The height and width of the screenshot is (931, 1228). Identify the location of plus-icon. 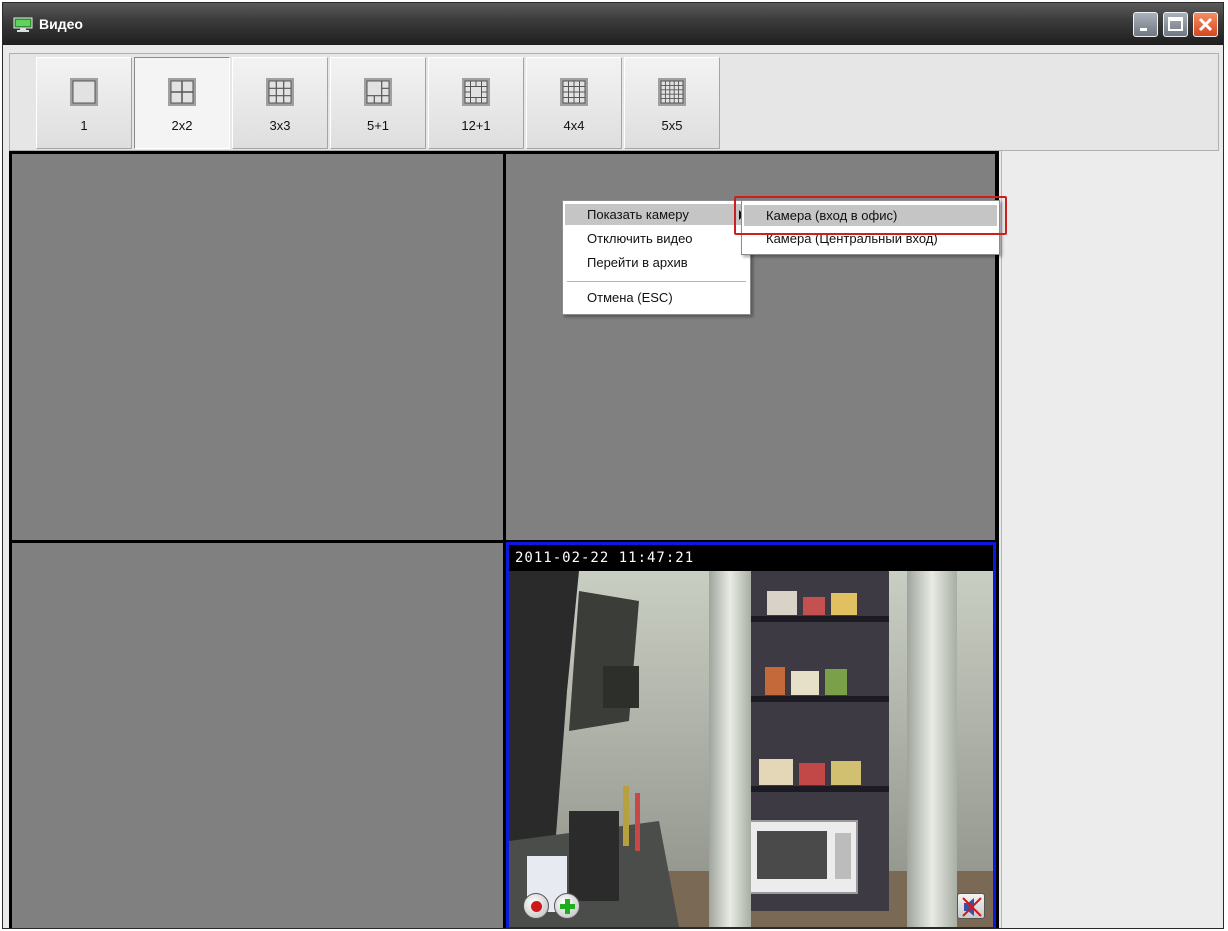
(567, 906).